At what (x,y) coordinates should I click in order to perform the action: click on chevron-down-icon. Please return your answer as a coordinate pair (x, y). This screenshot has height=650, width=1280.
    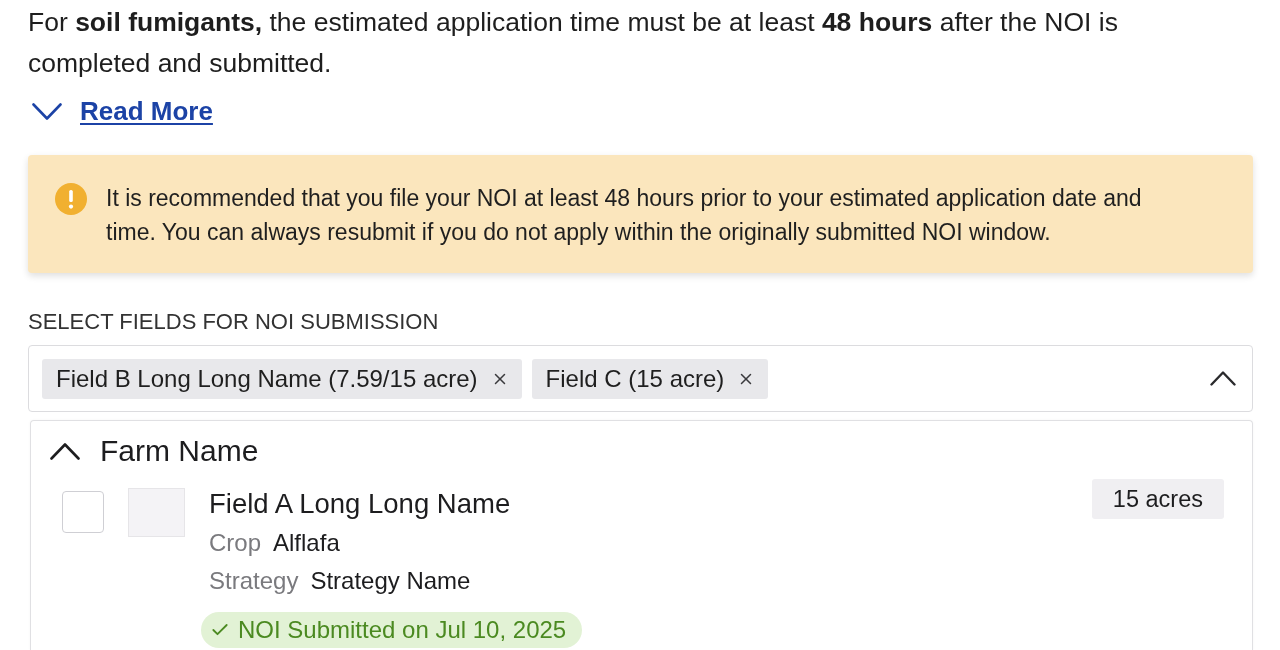
    Looking at the image, I should click on (47, 111).